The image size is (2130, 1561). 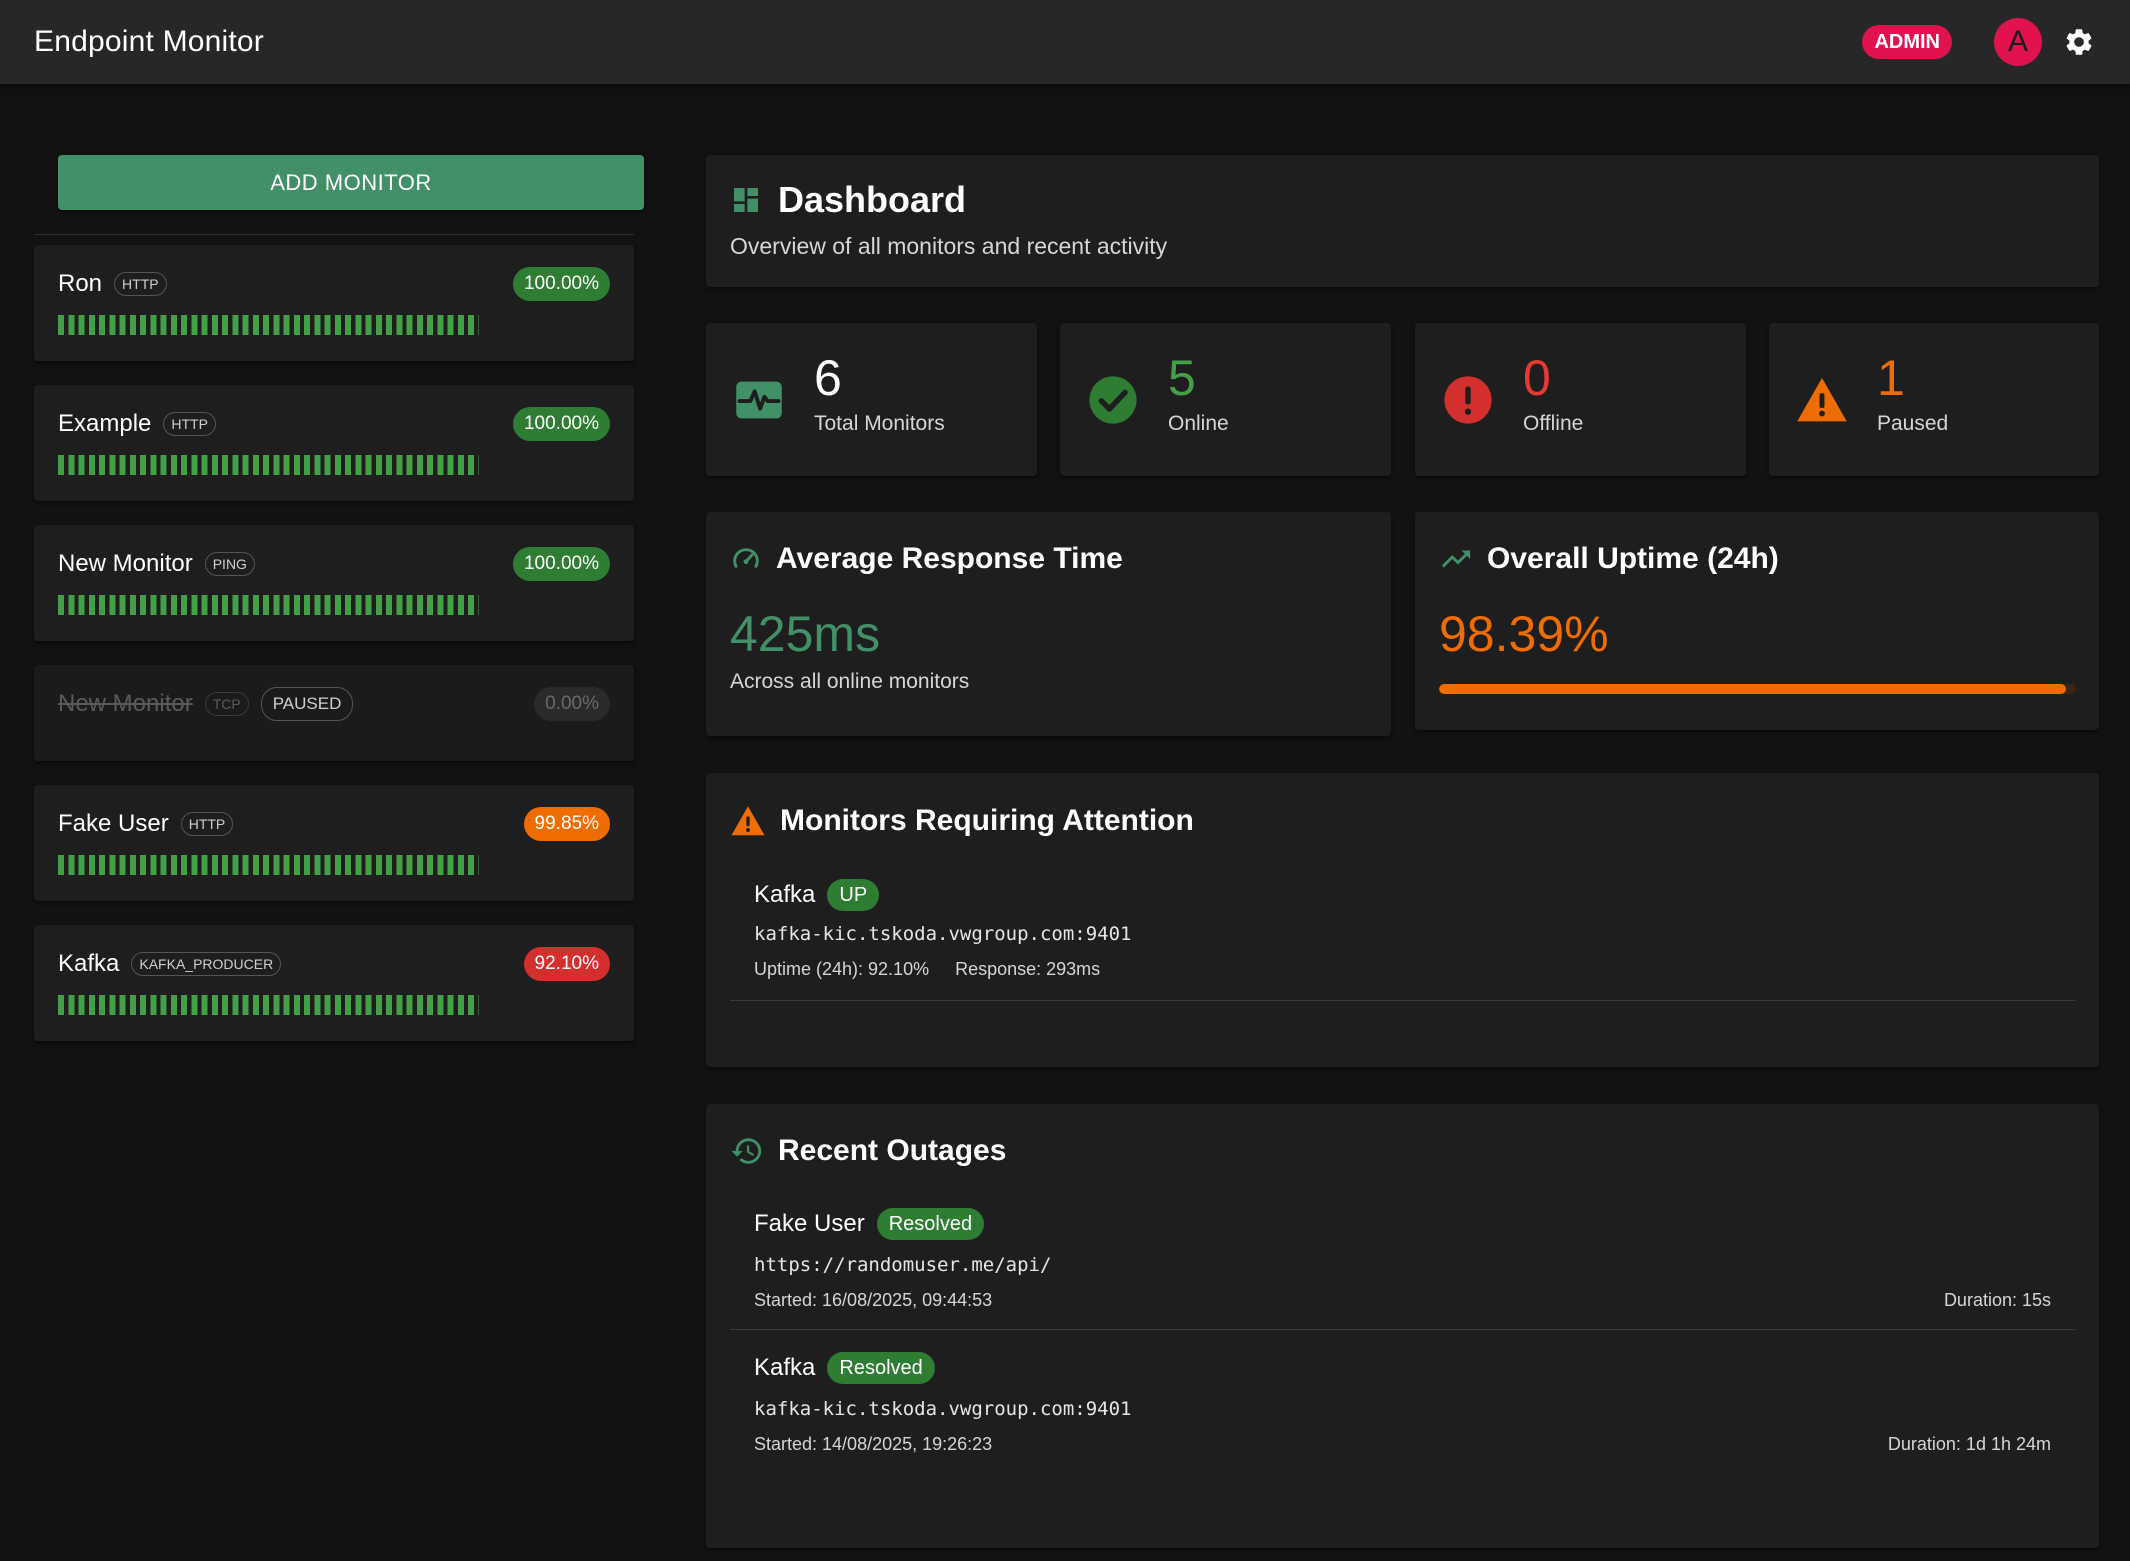 What do you see at coordinates (759, 399) in the screenshot?
I see `heart-pulse-icon` at bounding box center [759, 399].